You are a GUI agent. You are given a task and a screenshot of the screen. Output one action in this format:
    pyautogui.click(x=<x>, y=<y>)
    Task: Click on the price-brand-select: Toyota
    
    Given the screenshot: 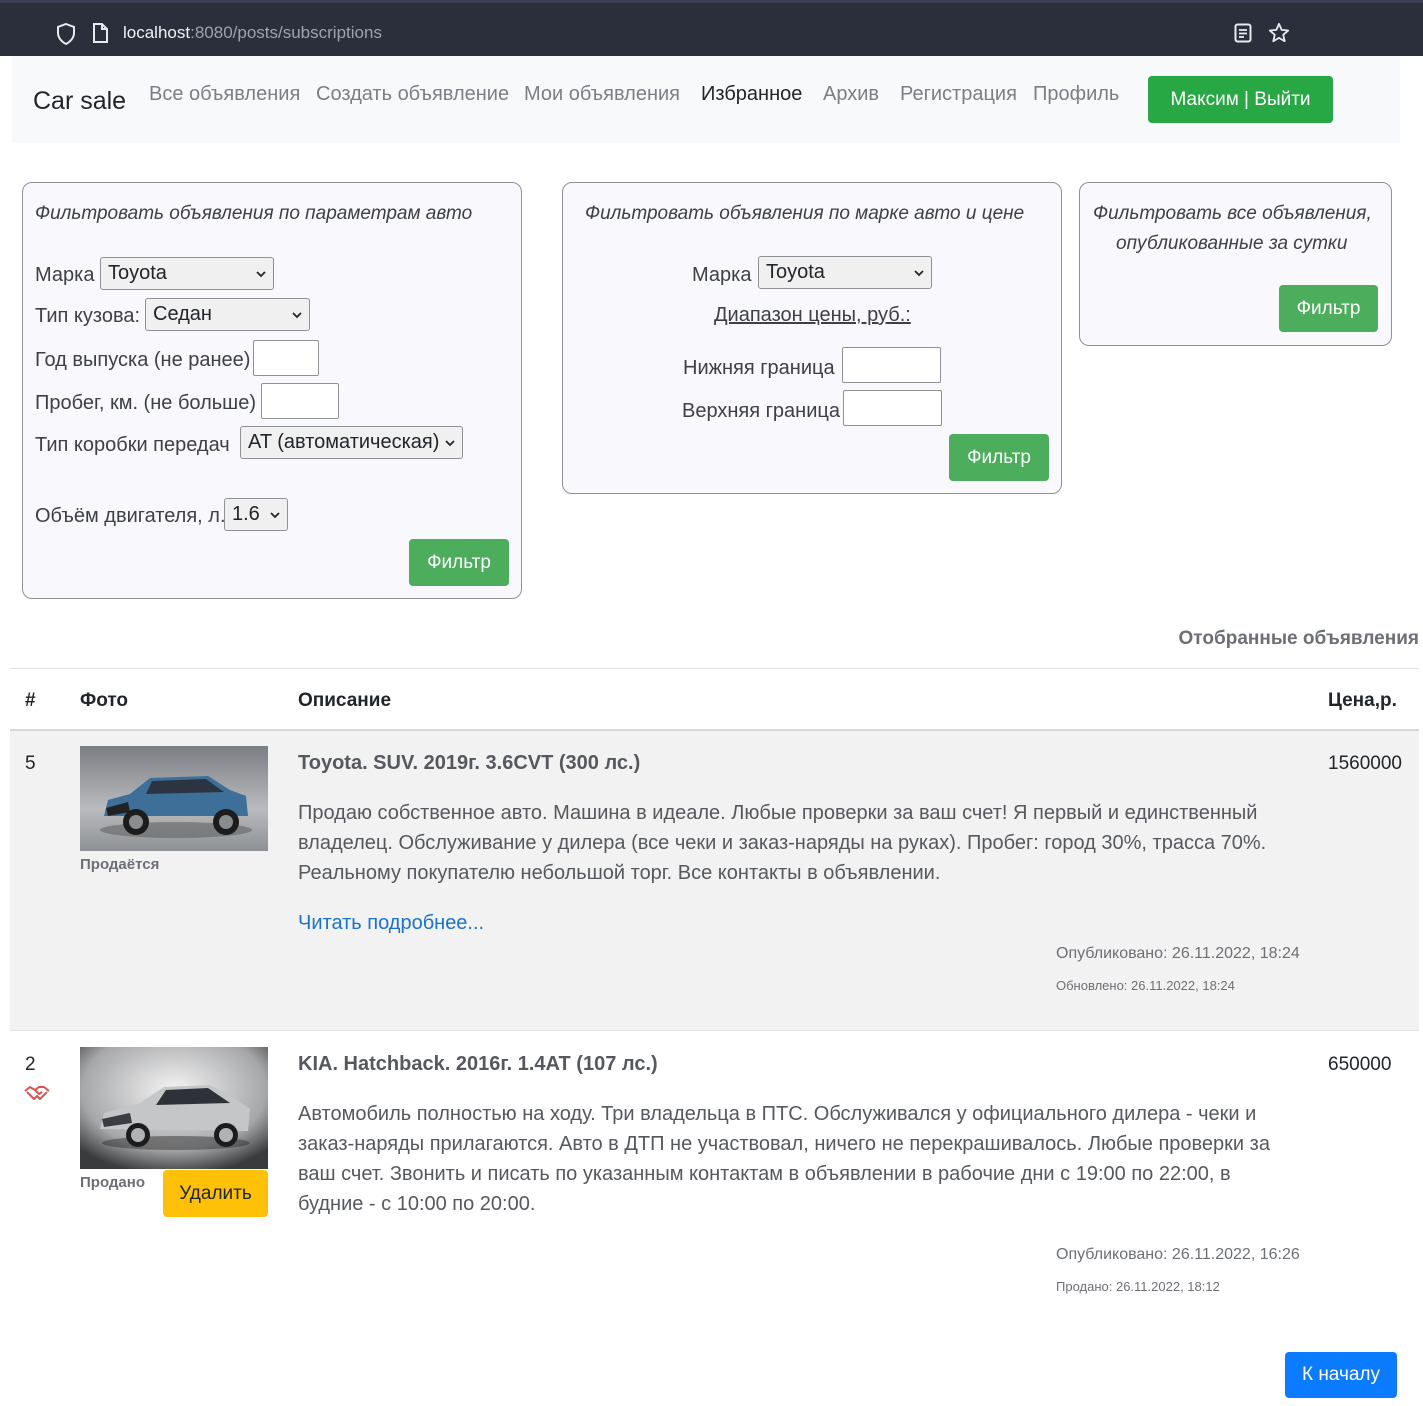 What is the action you would take?
    pyautogui.click(x=845, y=272)
    